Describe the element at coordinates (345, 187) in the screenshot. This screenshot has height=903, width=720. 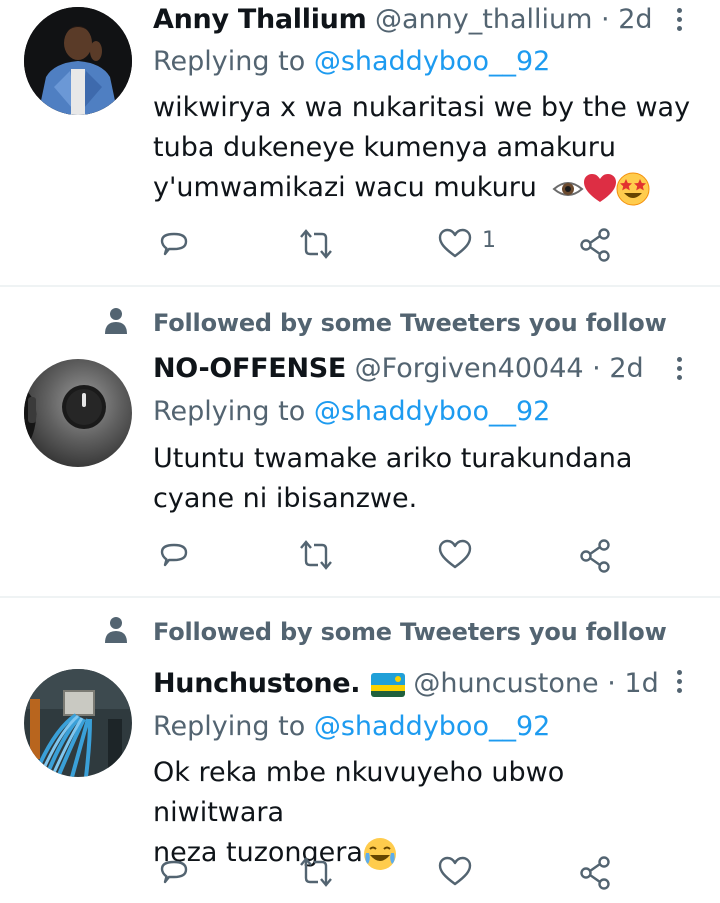
I see `tweet-text-fragment: y'umwamikazi wacu mukuru` at that location.